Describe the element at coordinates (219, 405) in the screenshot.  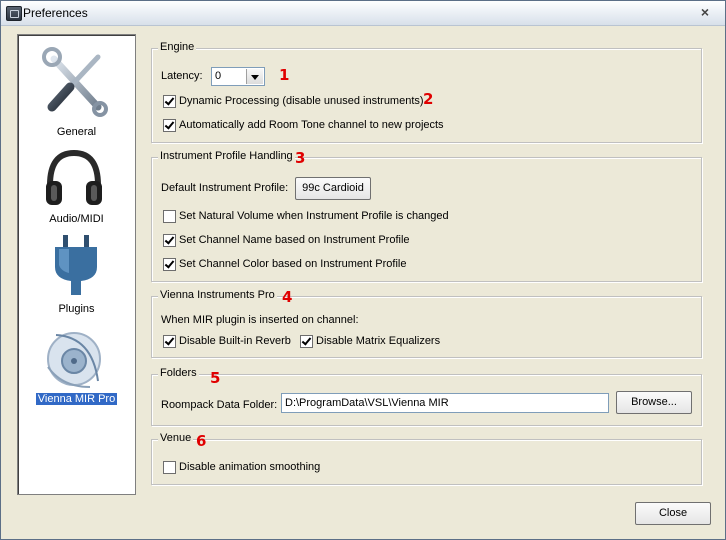
I see `roompack-label: Roompack Data Folder:` at that location.